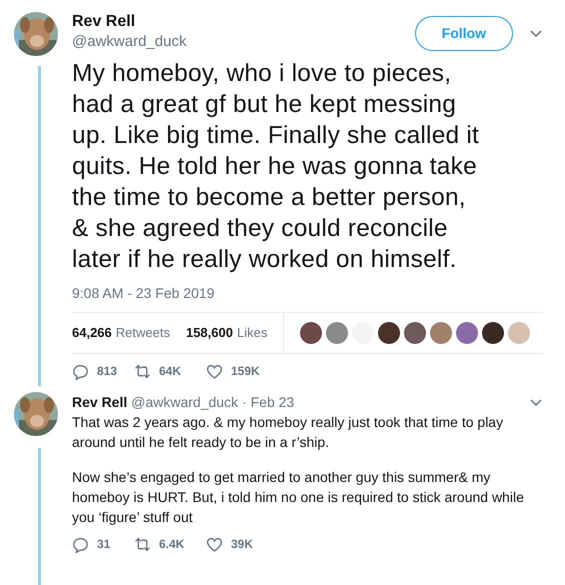  Describe the element at coordinates (144, 293) in the screenshot. I see `timestamp: 9:08 AM - 23 Feb 2019` at that location.